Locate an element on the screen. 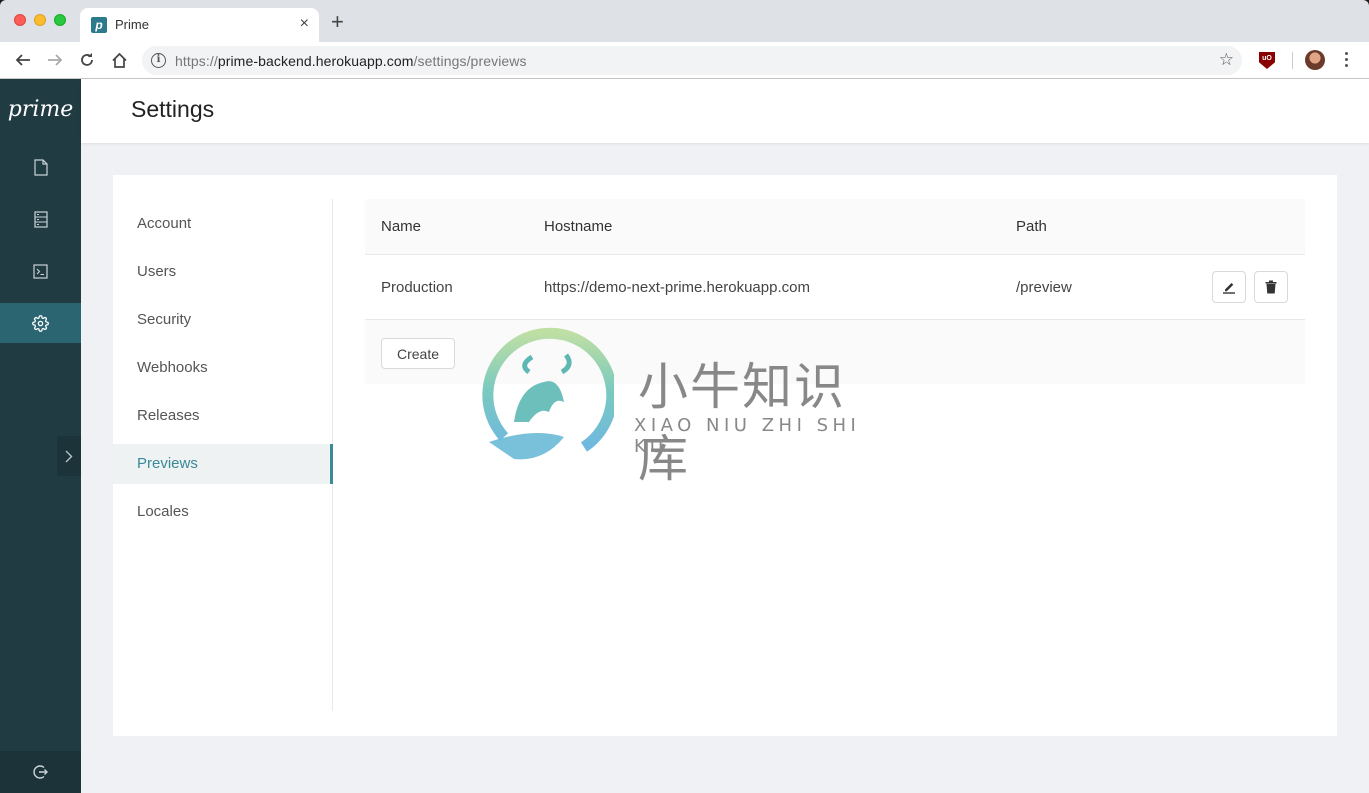  reload-button is located at coordinates (87, 60).